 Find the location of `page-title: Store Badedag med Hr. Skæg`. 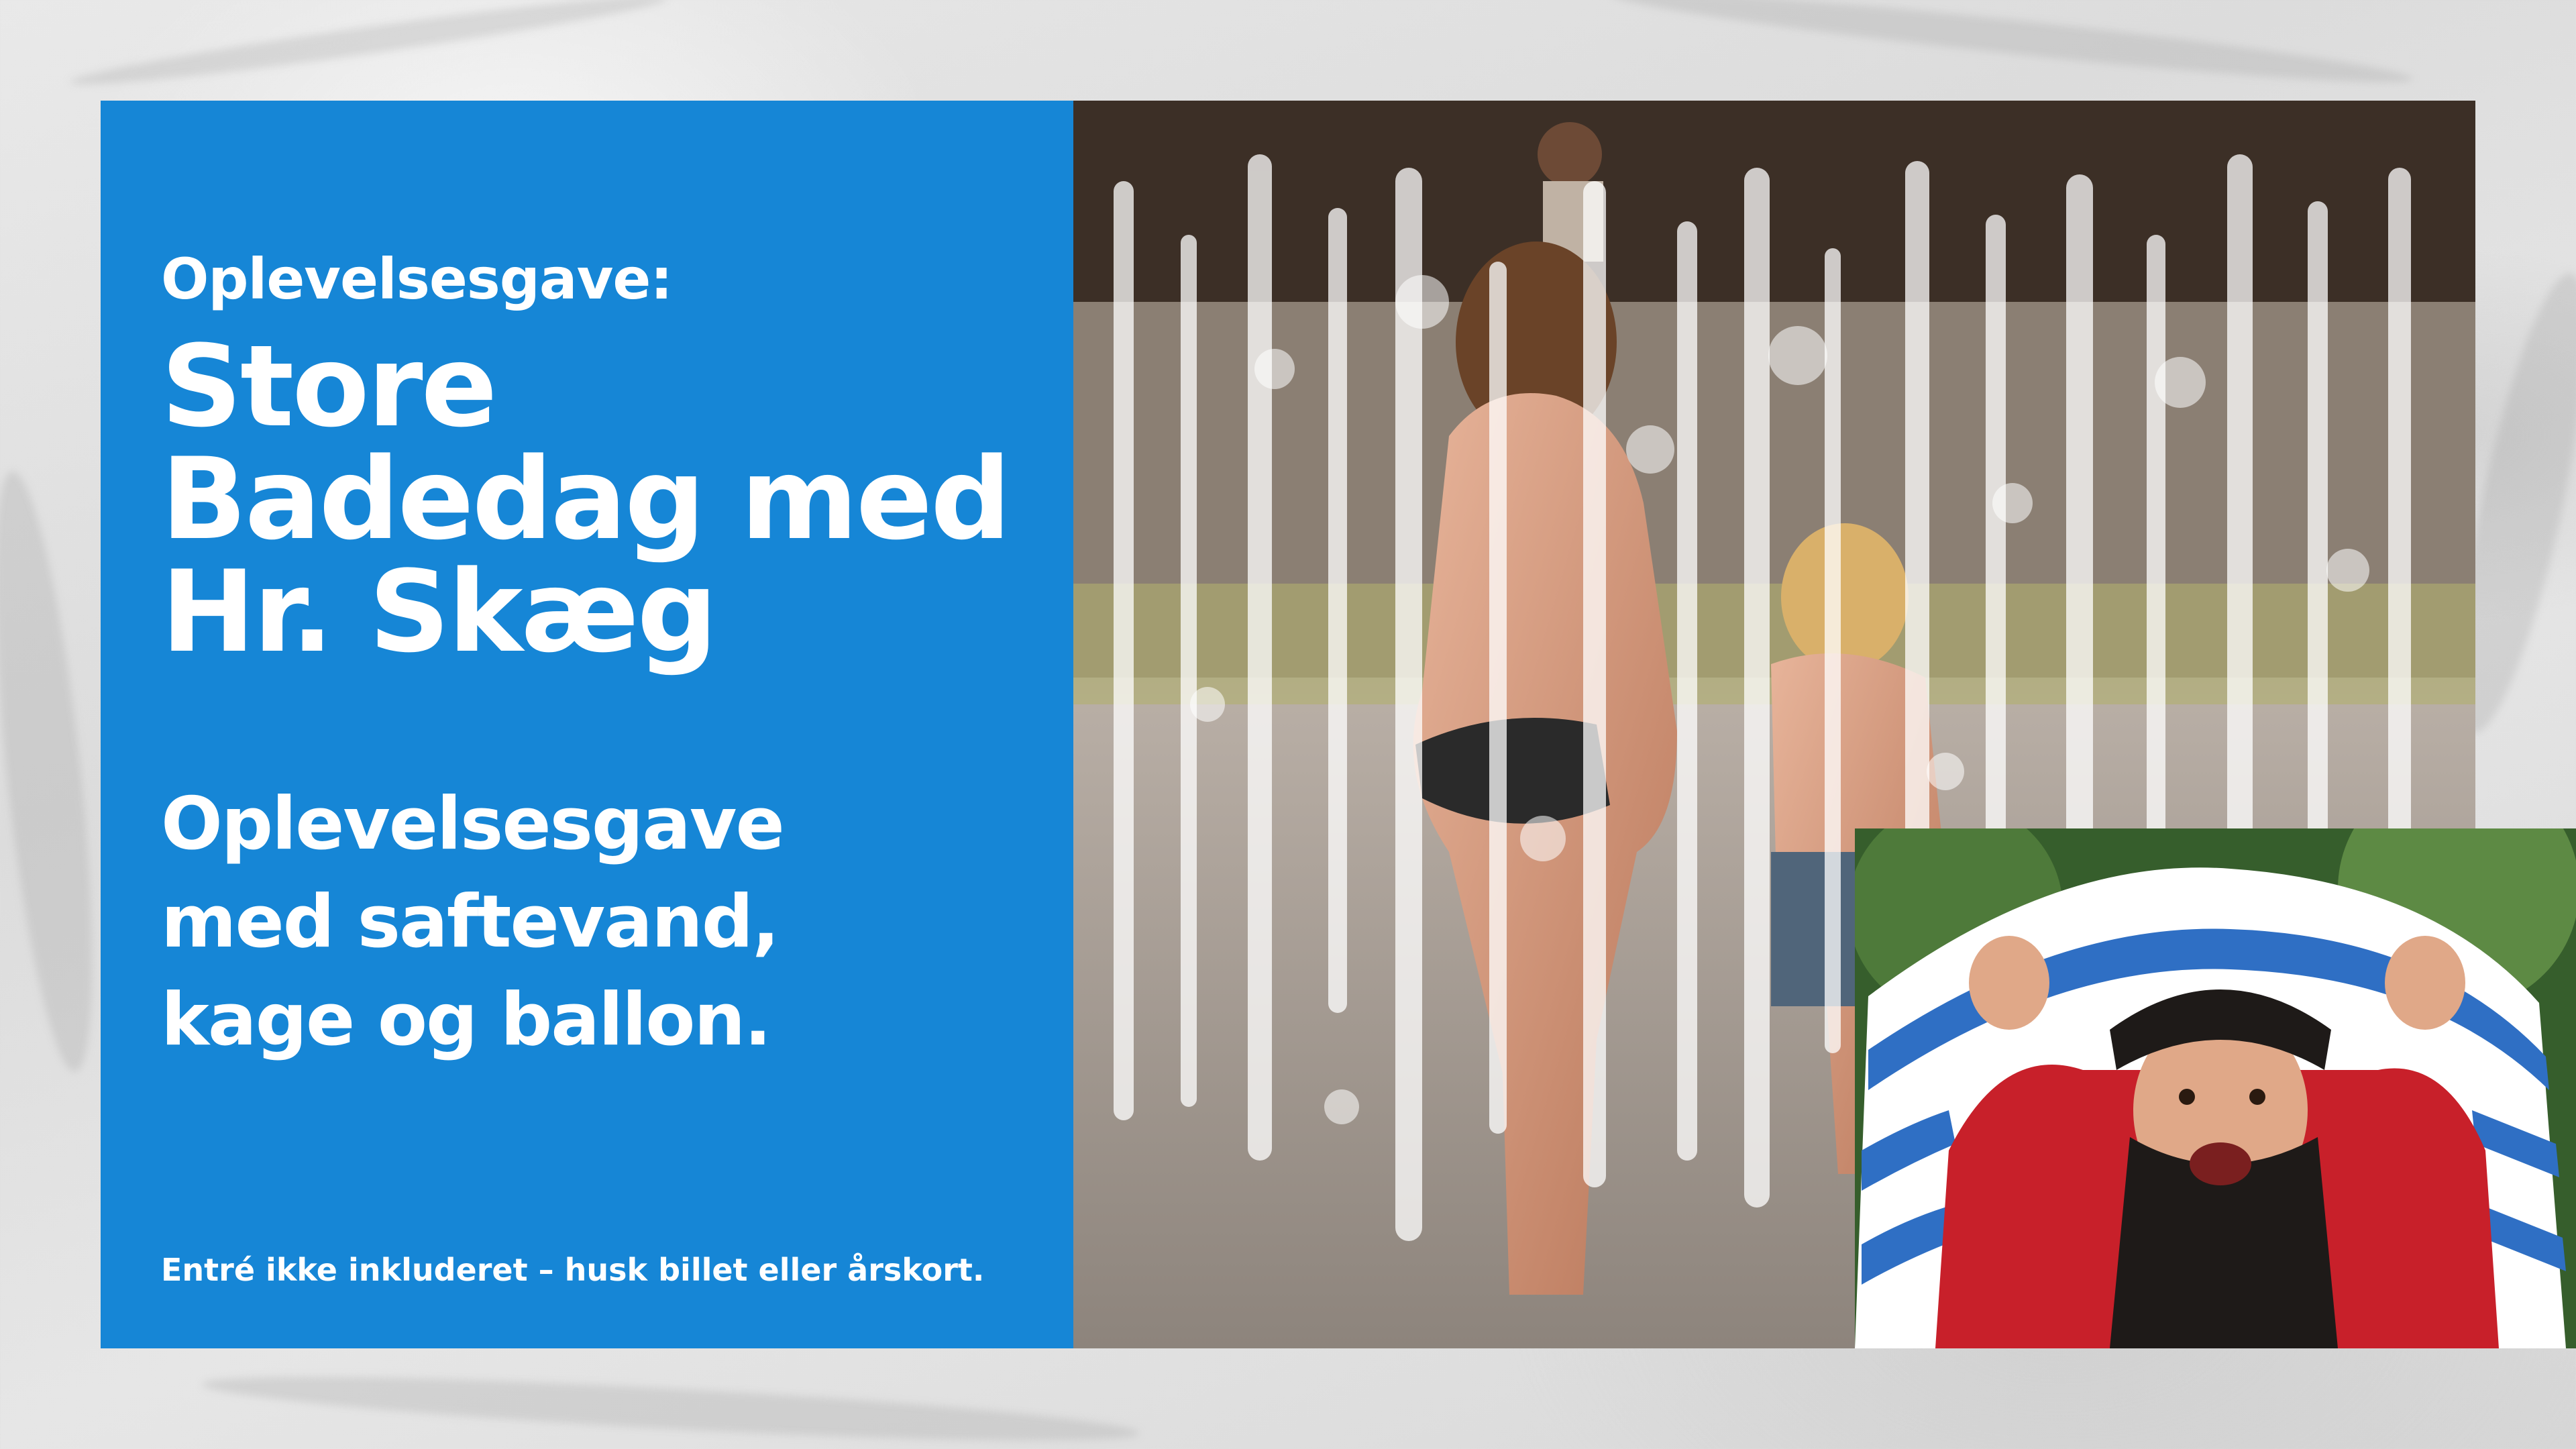

page-title: Store Badedag med Hr. Skæg is located at coordinates (586, 499).